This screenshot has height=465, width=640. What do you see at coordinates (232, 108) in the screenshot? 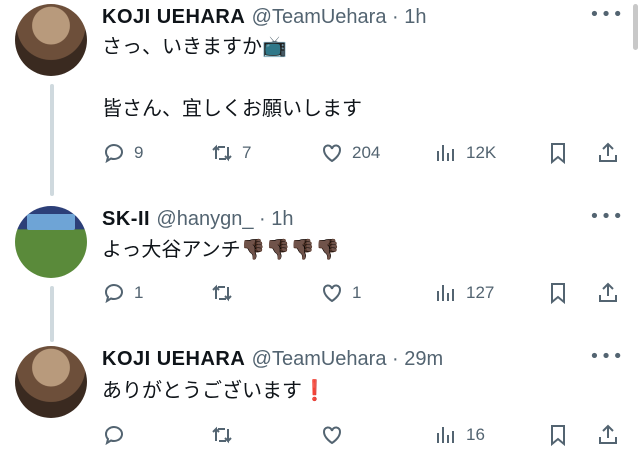
I see `tweet-text-line: 皆さん、宜しくお願いします` at bounding box center [232, 108].